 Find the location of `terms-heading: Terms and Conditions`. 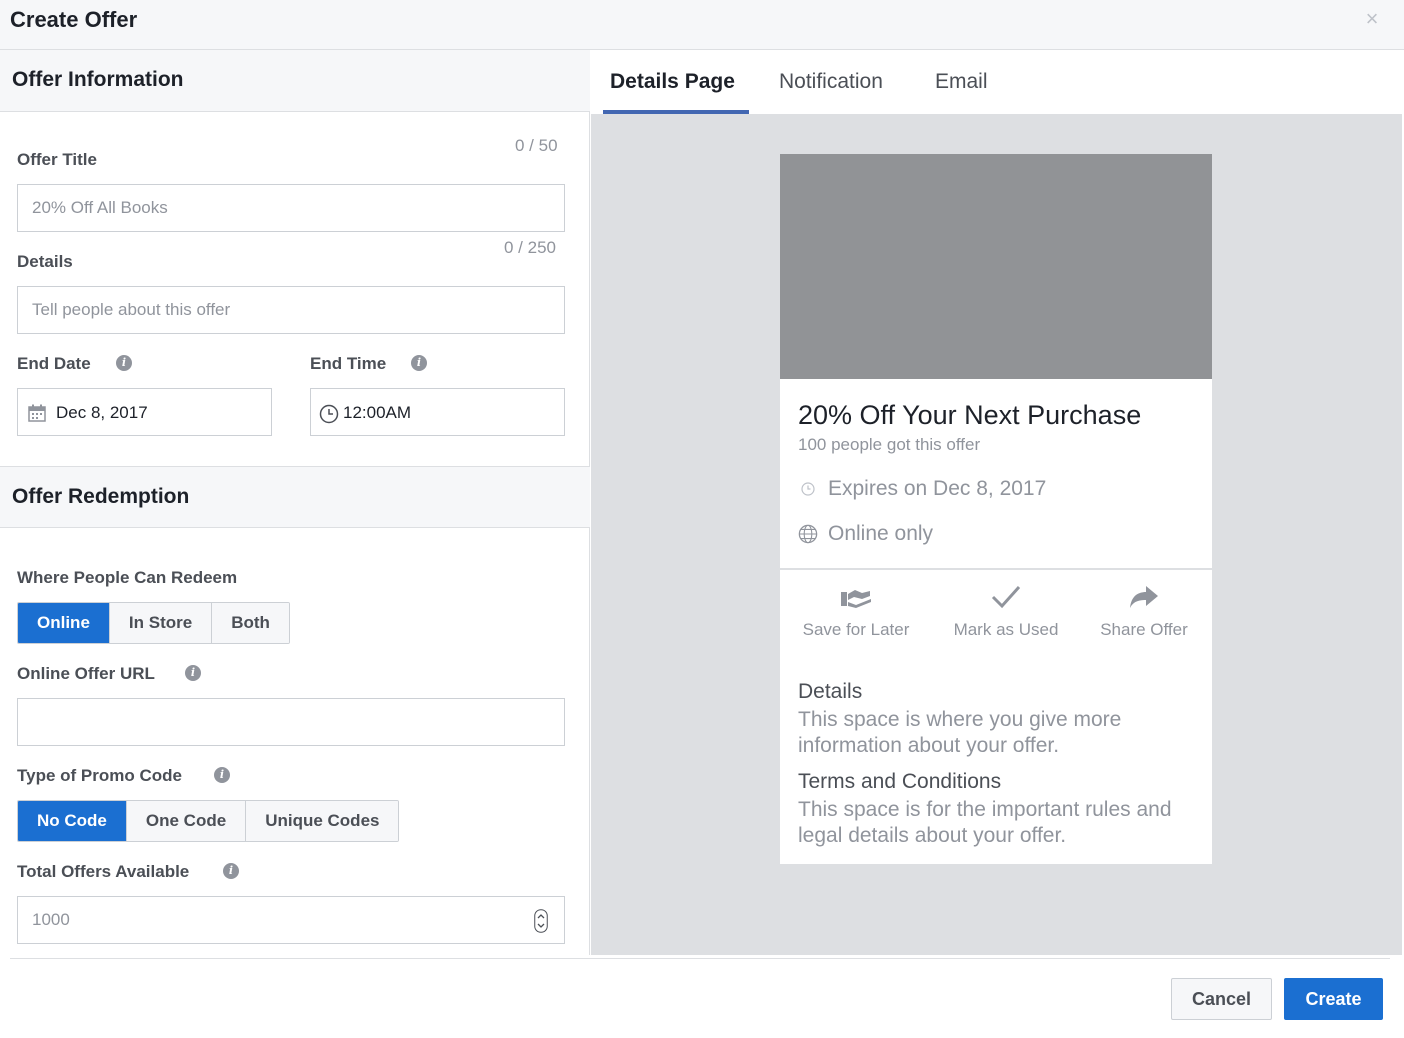

terms-heading: Terms and Conditions is located at coordinates (900, 781).